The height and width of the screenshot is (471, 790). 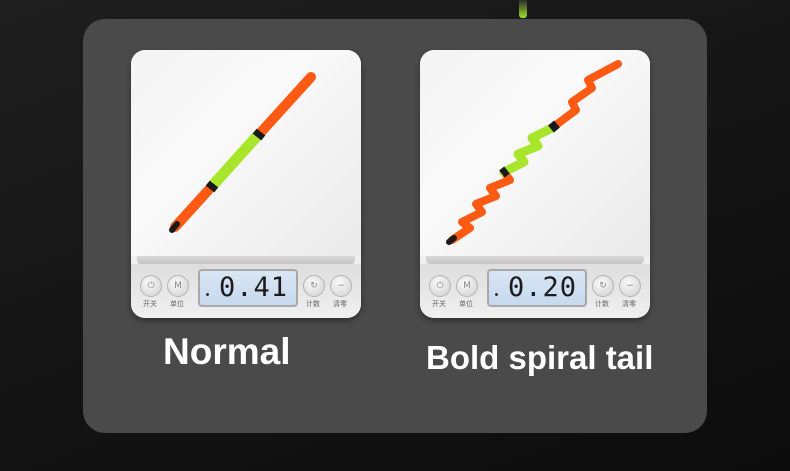 What do you see at coordinates (542, 287) in the screenshot?
I see `weight-readout: 0.20` at bounding box center [542, 287].